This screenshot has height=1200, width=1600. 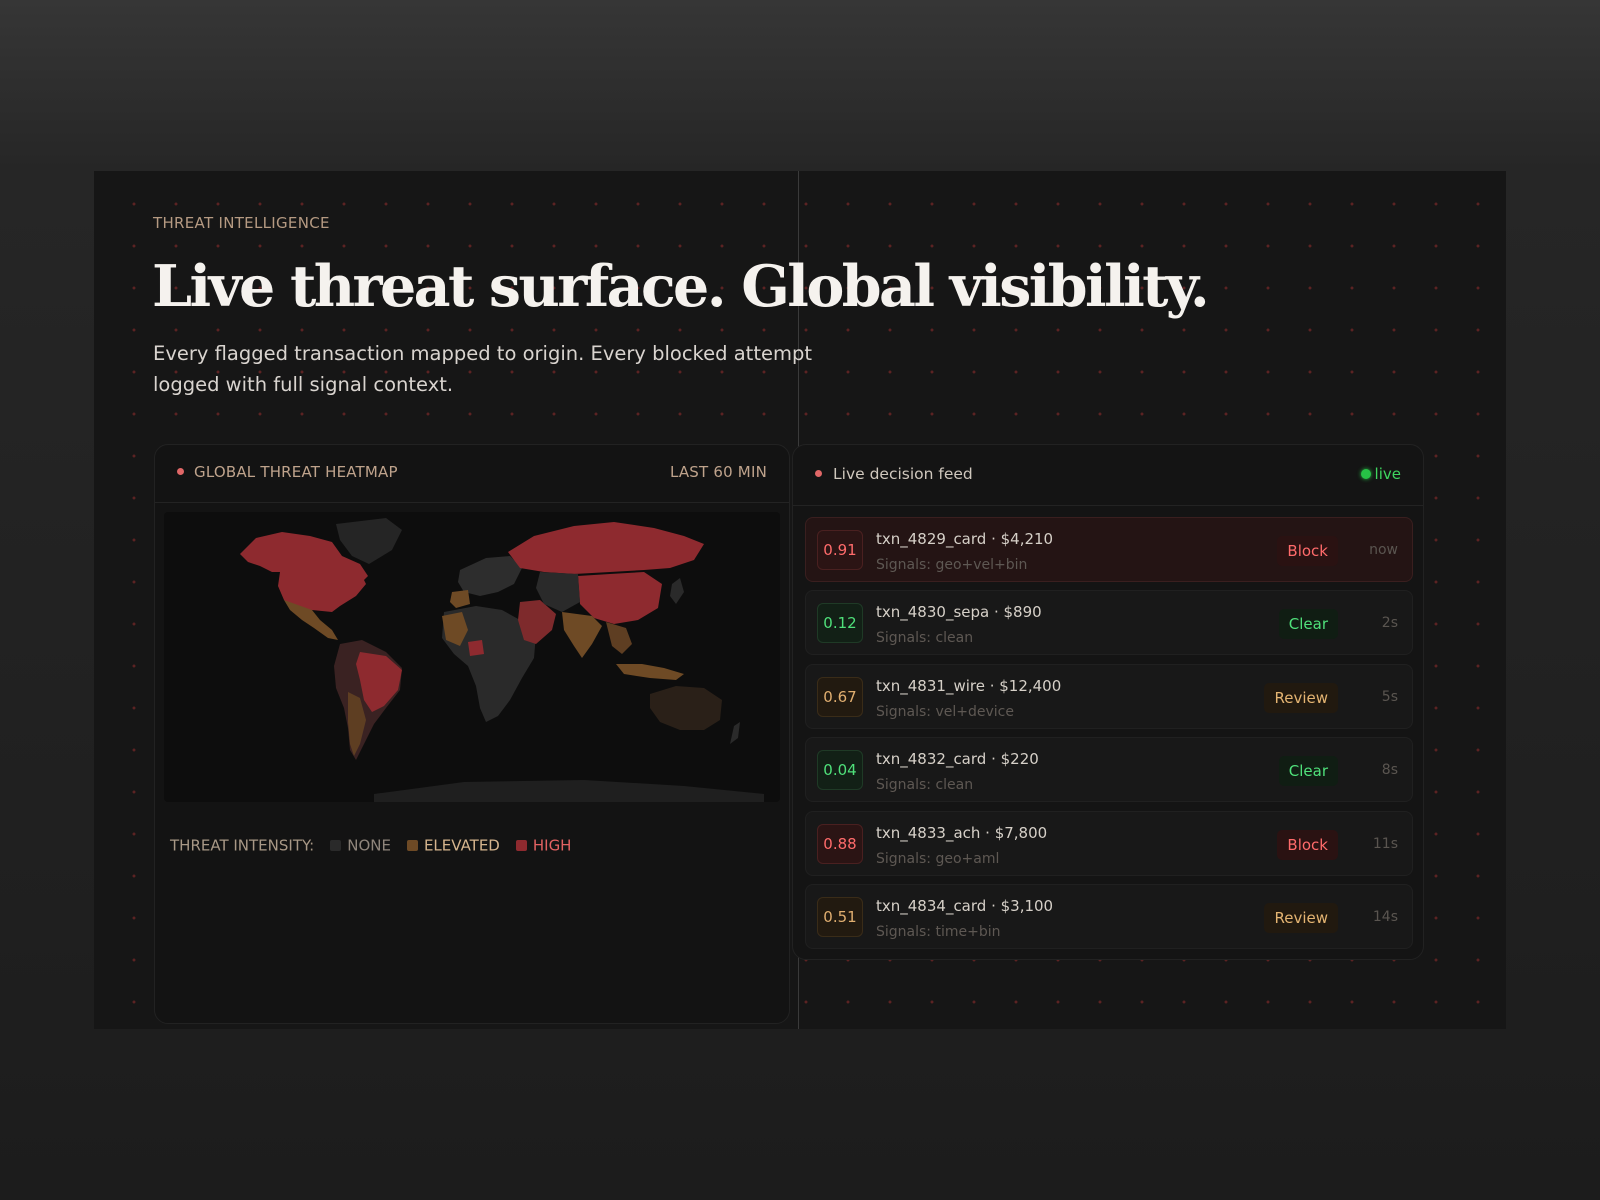 What do you see at coordinates (472, 474) in the screenshot?
I see `heatmap-panel-header: GLOBAL THREAT HEATMAP LAST 60 MIN` at bounding box center [472, 474].